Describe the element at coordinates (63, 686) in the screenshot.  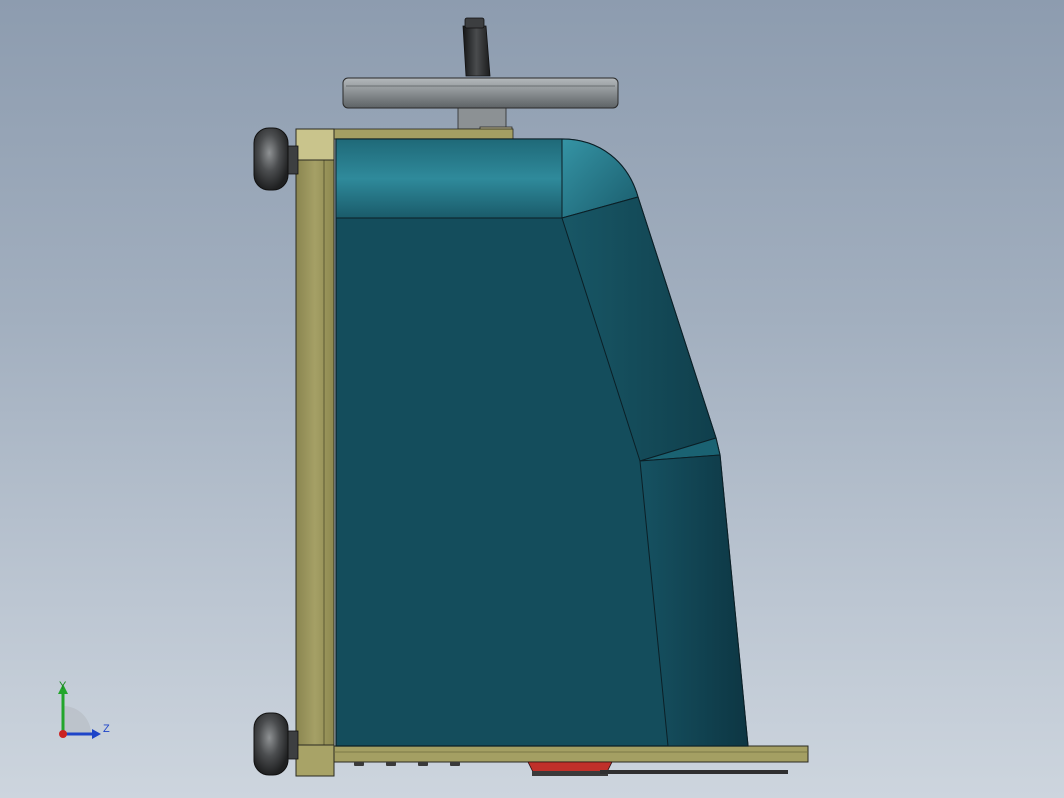
I see `y-axis-label: Y` at that location.